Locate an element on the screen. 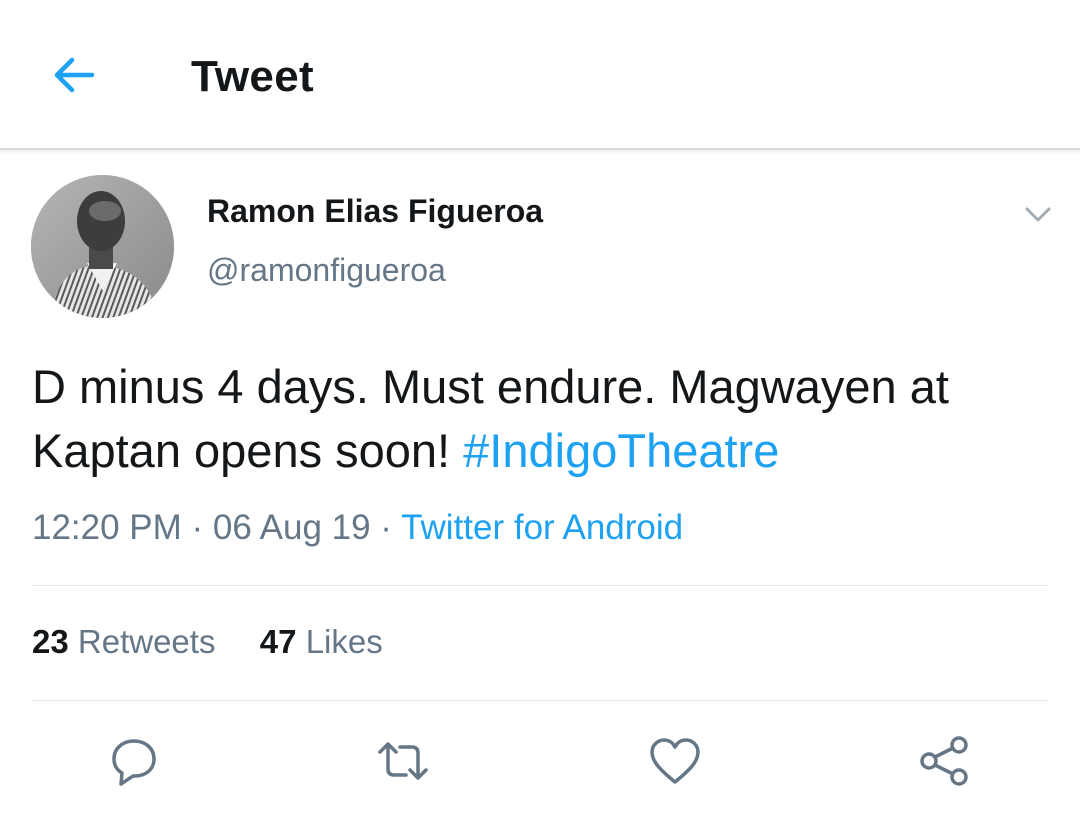  likes-stat: 47 Likes is located at coordinates (321, 641).